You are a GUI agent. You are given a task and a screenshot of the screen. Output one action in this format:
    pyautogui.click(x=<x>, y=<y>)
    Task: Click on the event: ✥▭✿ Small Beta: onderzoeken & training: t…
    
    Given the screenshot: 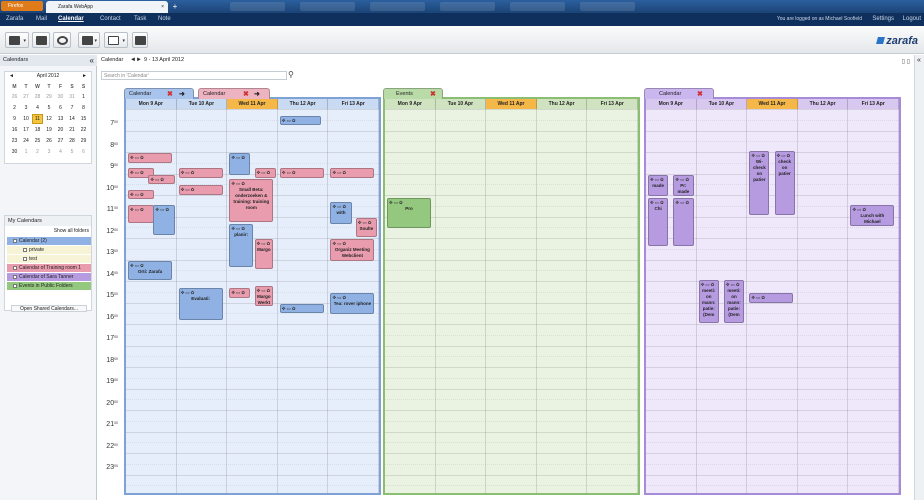 What is the action you would take?
    pyautogui.click(x=251, y=200)
    